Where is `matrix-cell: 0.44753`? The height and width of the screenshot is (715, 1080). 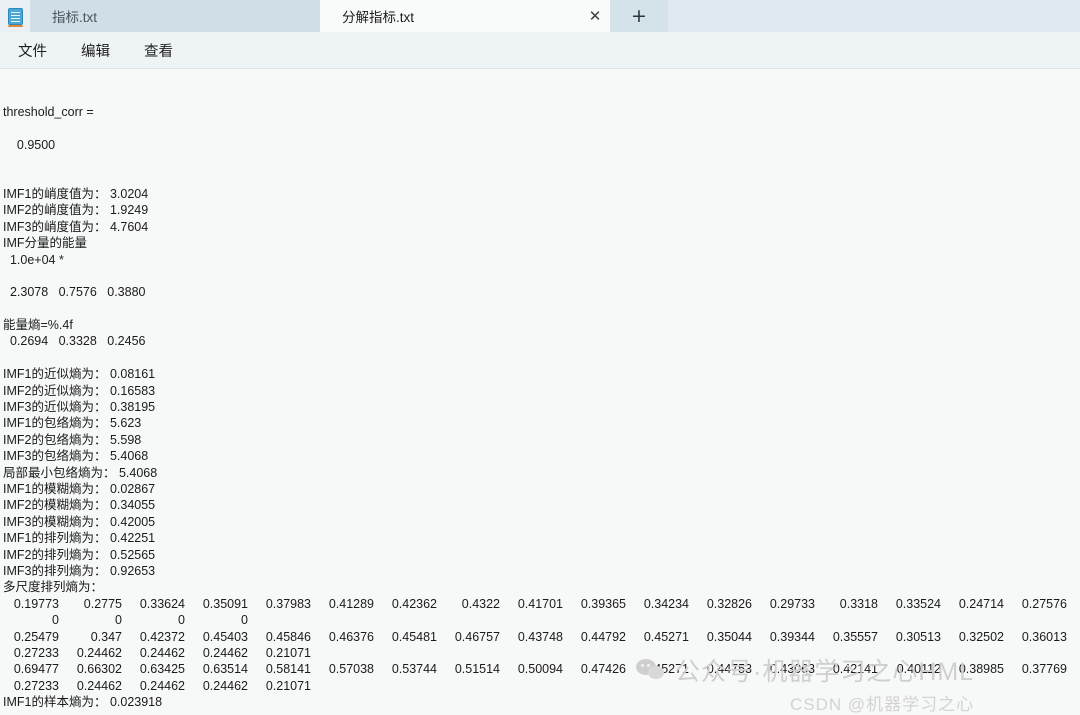
matrix-cell: 0.44753 is located at coordinates (729, 669).